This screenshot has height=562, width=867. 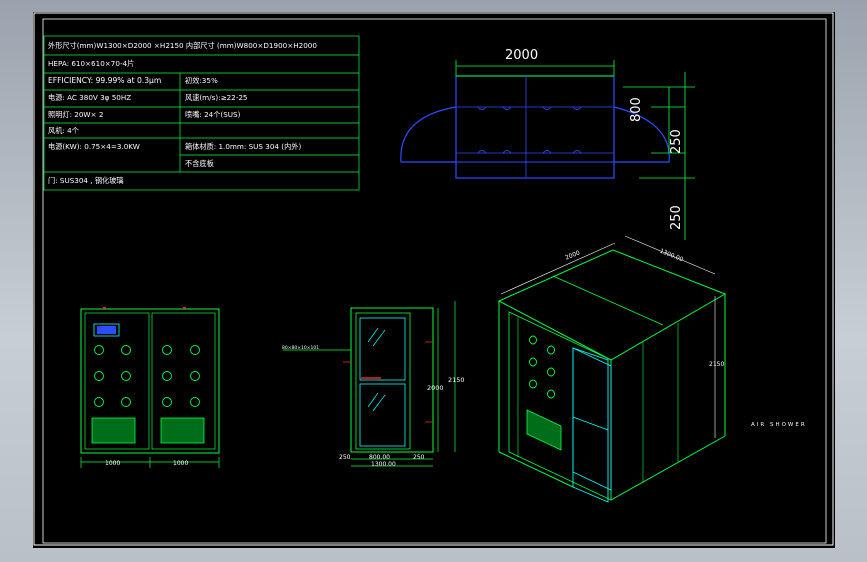 I want to click on spec-row-power-supply: 电源: AC 380V 3φ 50HZ, so click(x=90, y=97).